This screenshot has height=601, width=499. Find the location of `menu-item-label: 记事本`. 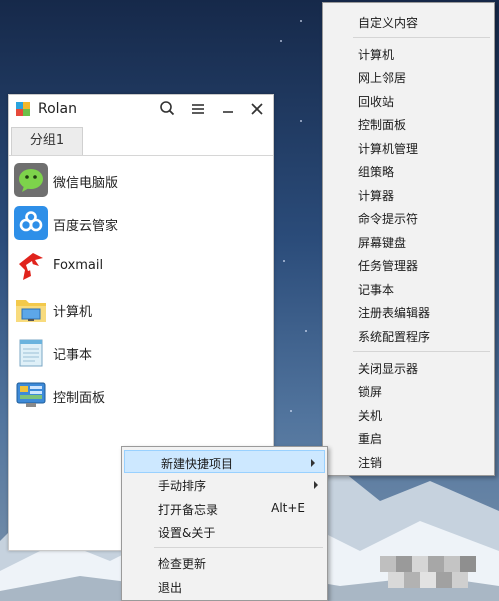

menu-item-label: 记事本 is located at coordinates (376, 290).